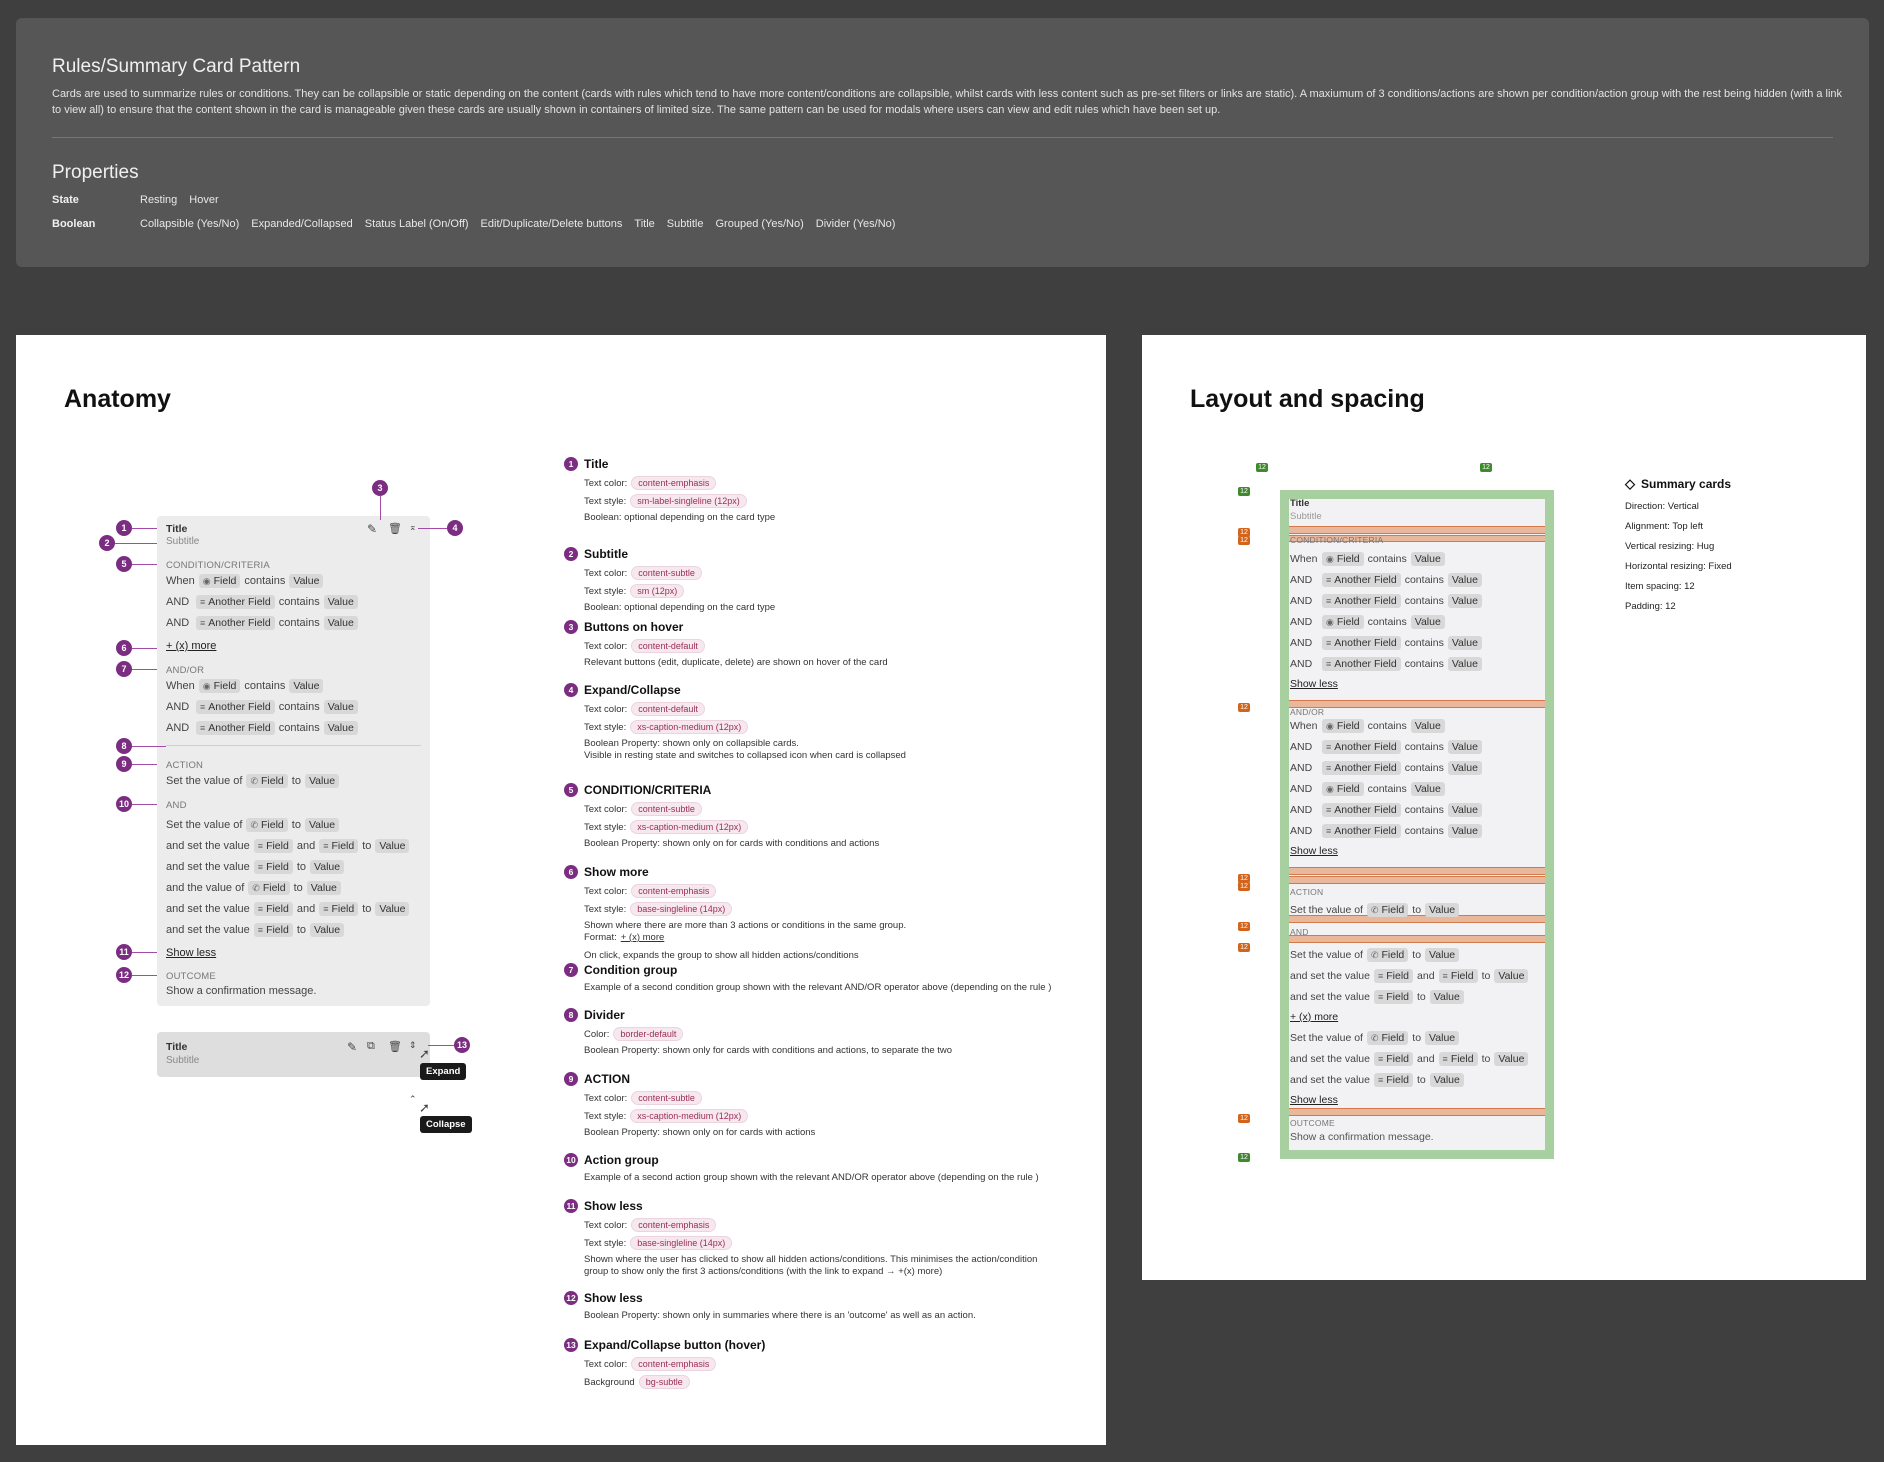 Image resolution: width=1884 pixels, height=1462 pixels. What do you see at coordinates (650, 1225) in the screenshot?
I see `desc-line: Text color: content-emphasis` at bounding box center [650, 1225].